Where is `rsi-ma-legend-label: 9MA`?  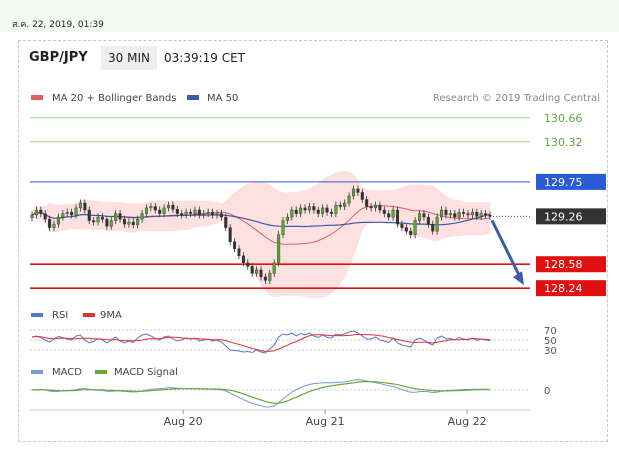 rsi-ma-legend-label: 9MA is located at coordinates (111, 315).